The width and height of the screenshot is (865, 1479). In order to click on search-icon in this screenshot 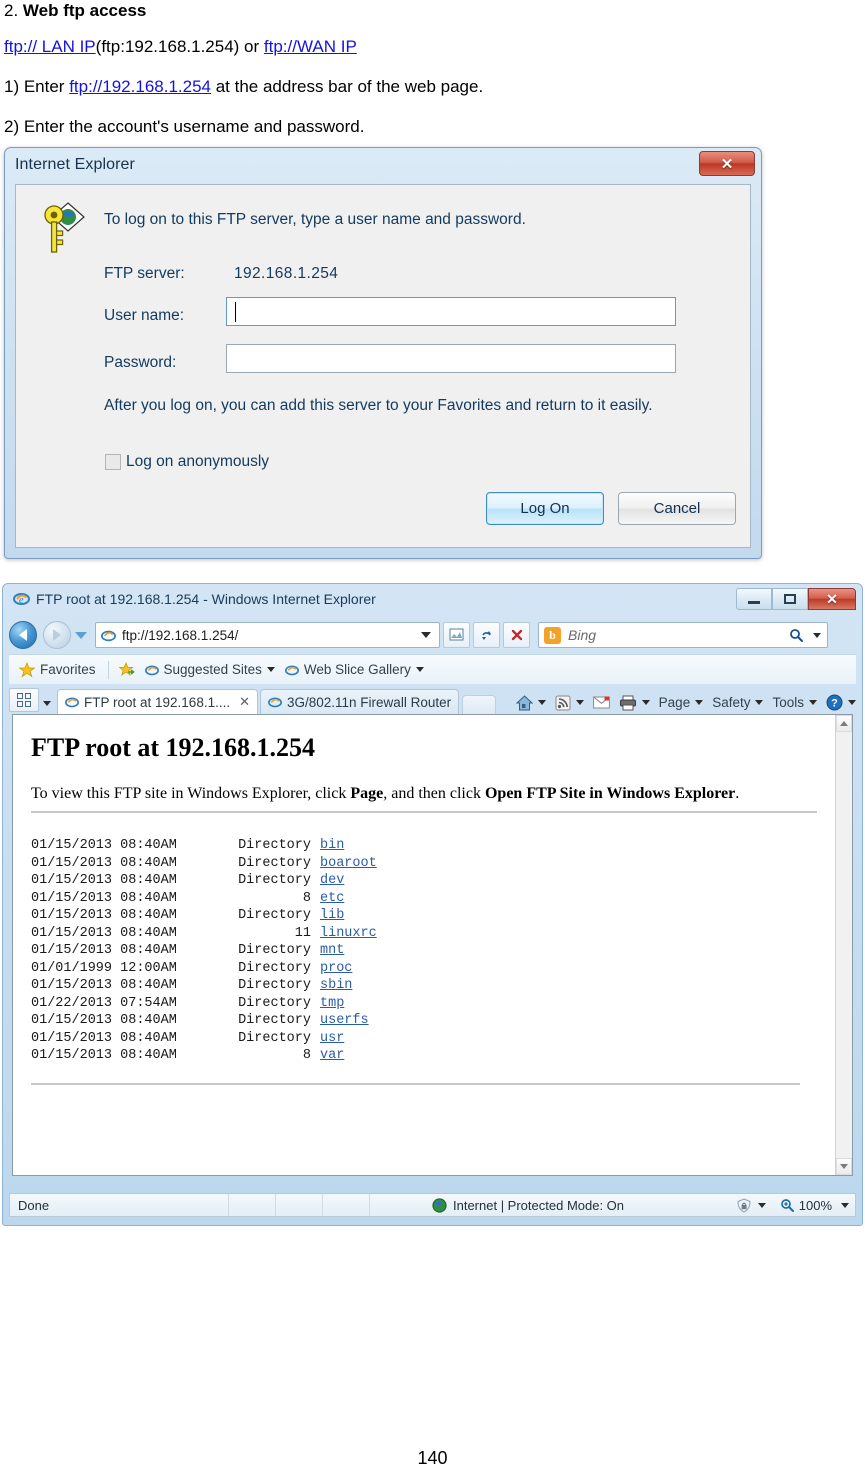, I will do `click(796, 635)`.